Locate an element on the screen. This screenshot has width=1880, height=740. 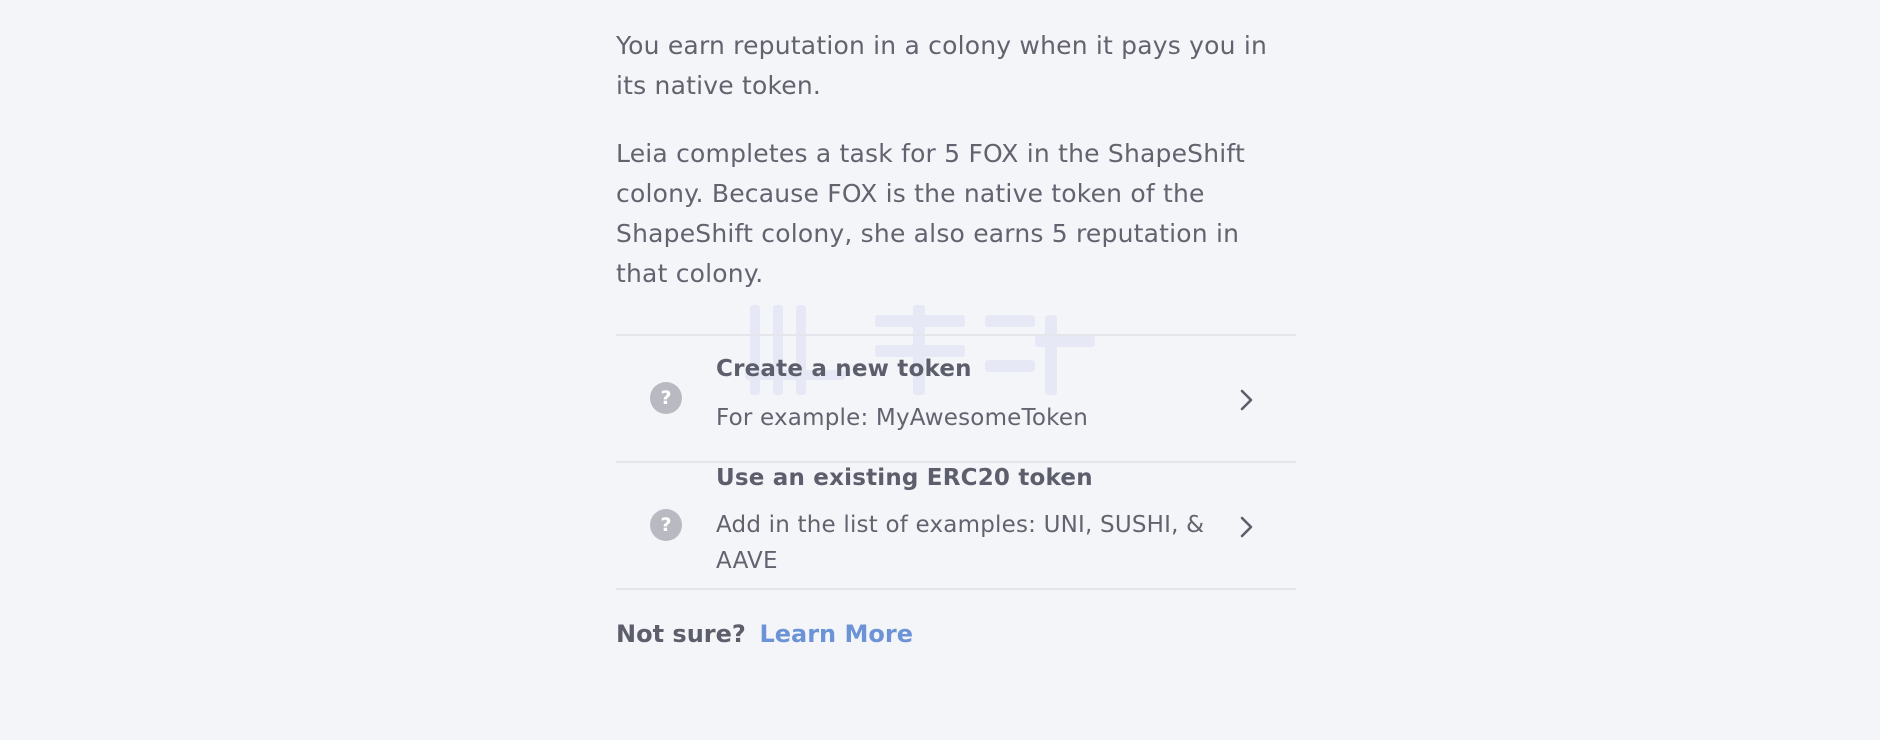
option-title: Create a new token is located at coordinates (844, 369).